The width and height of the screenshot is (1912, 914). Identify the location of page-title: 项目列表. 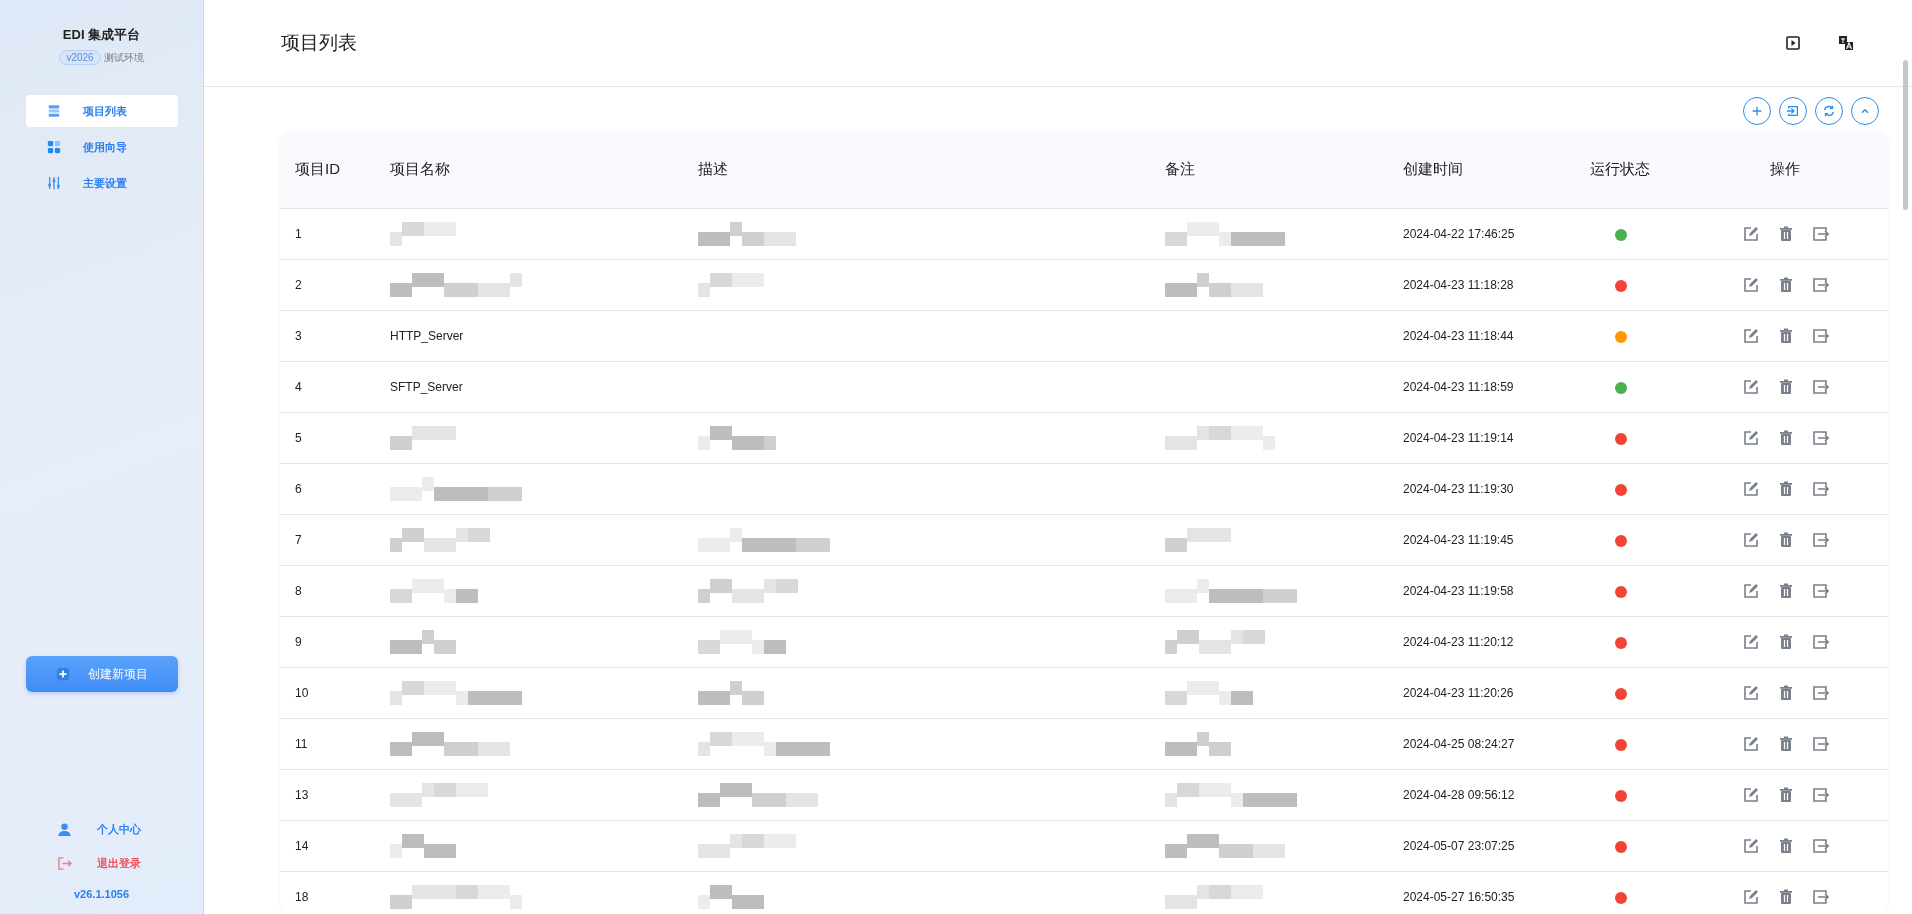
(319, 43).